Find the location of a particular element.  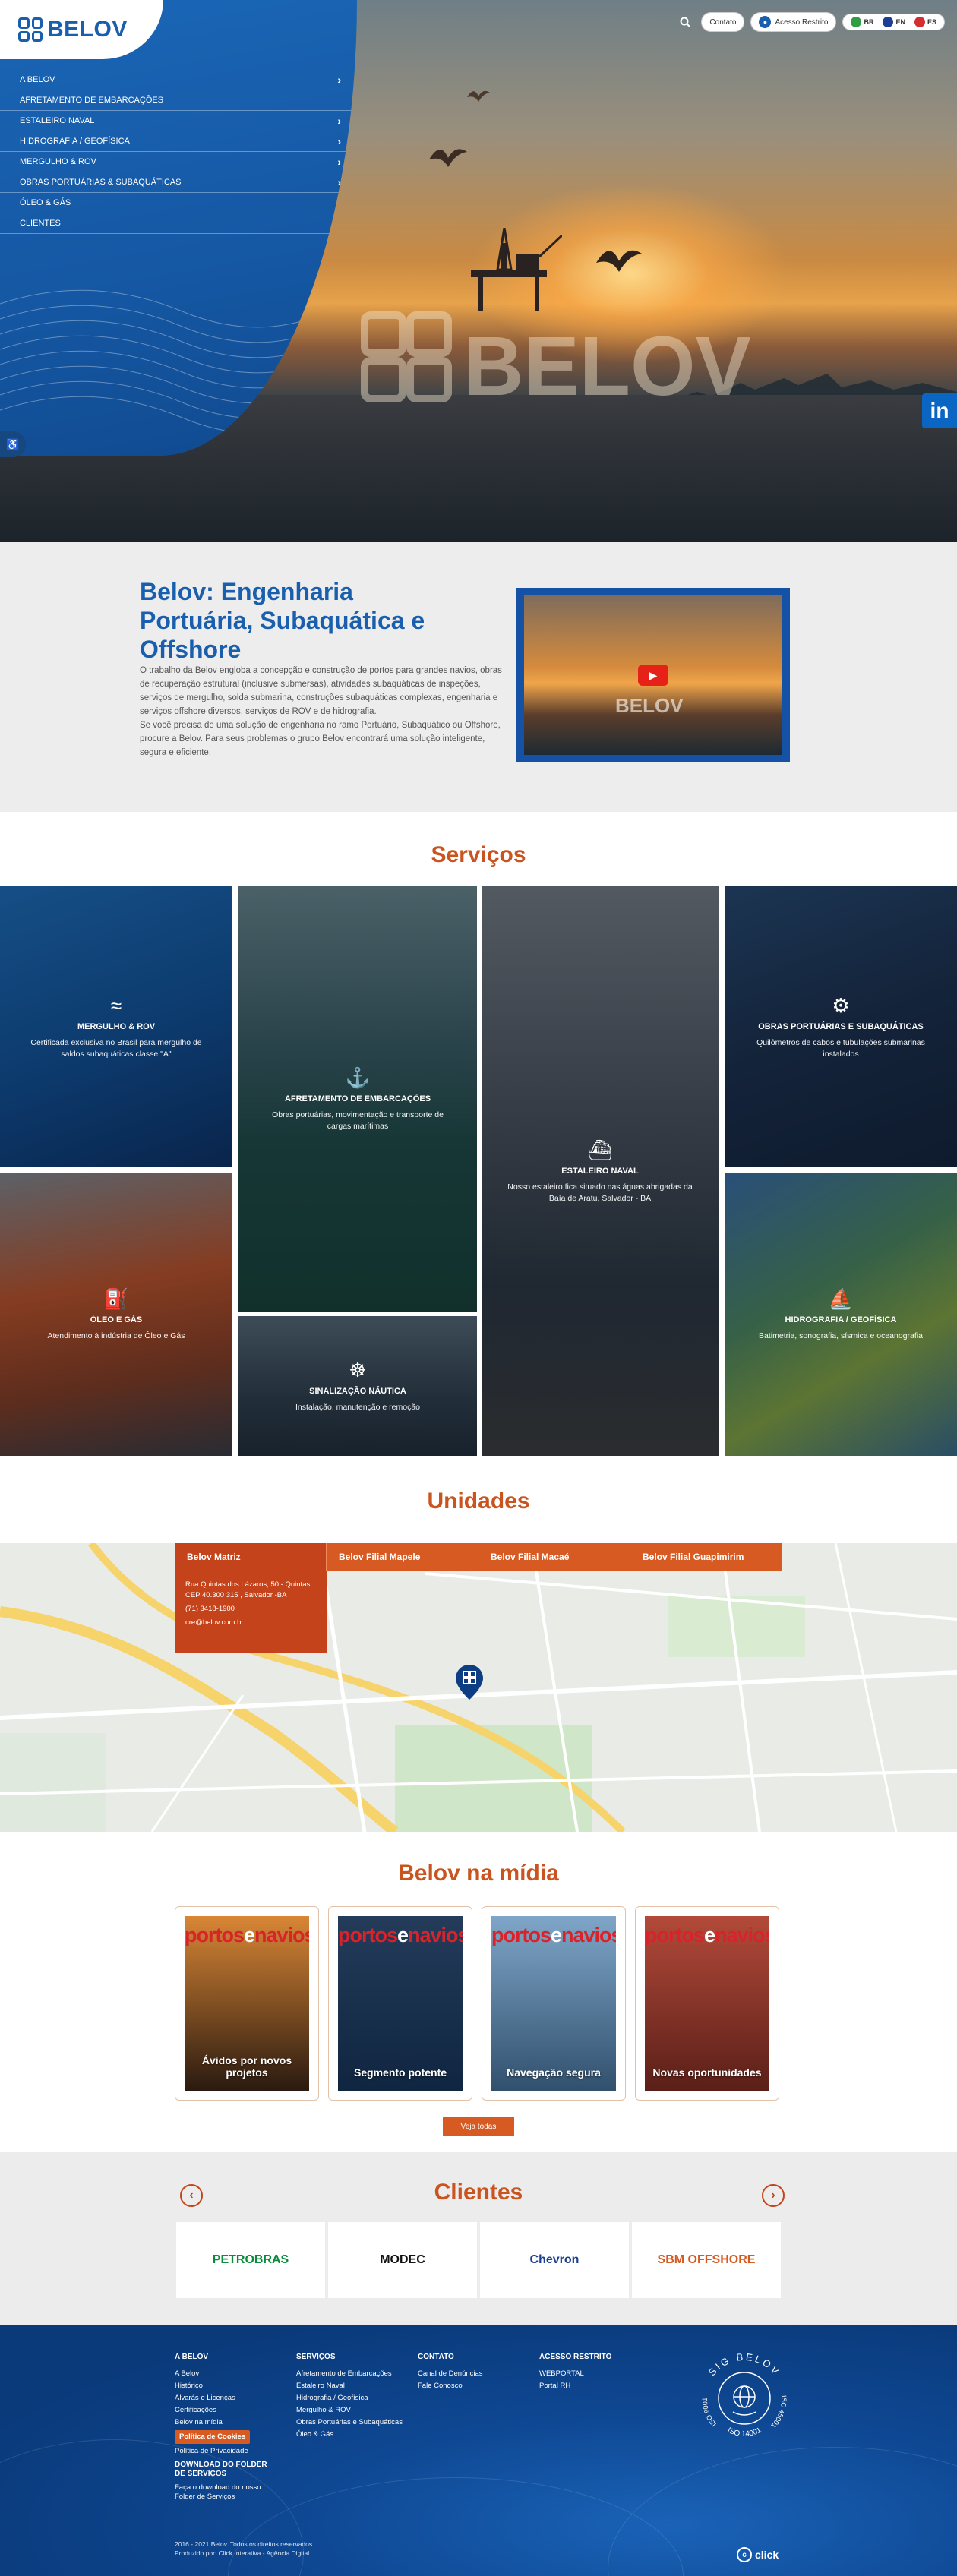

unit-tab: Belov Filial Mapele is located at coordinates (402, 1557).